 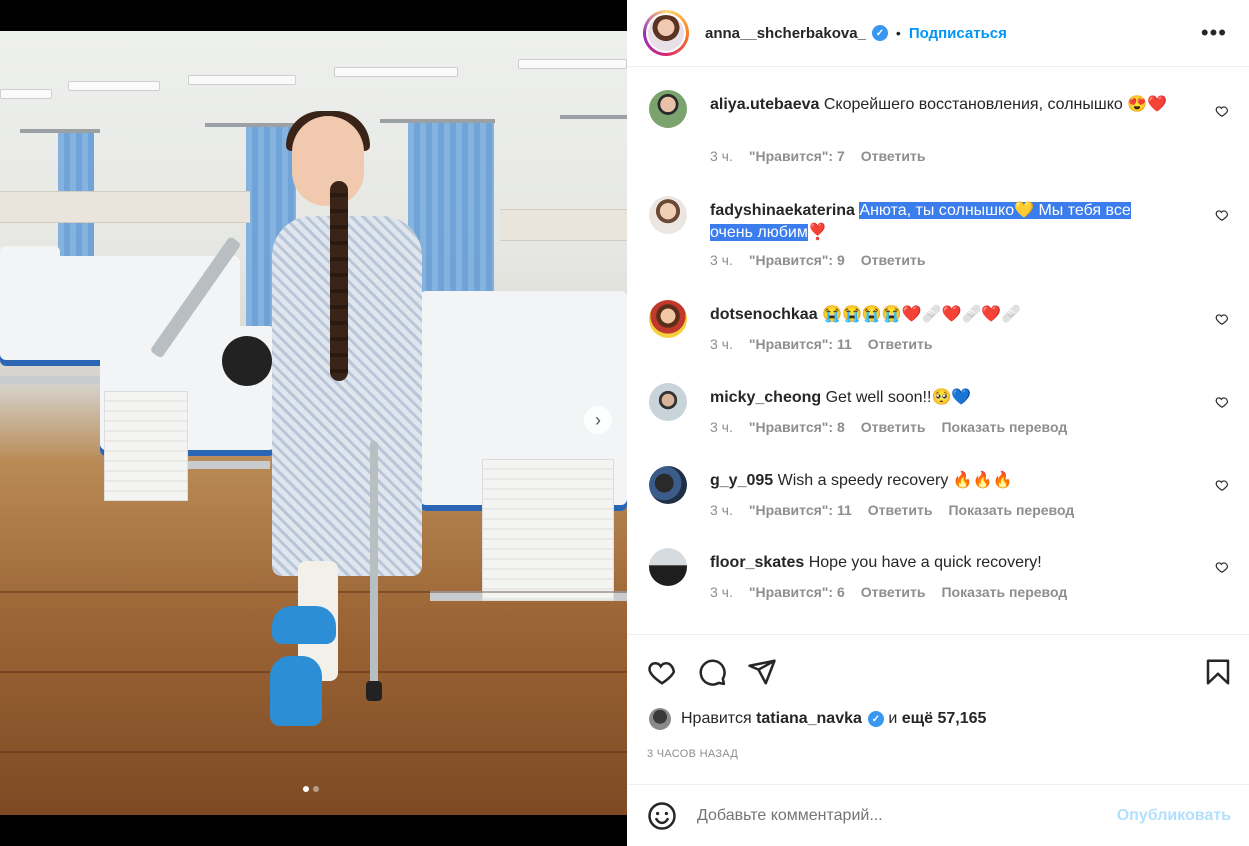 What do you see at coordinates (762, 672) in the screenshot?
I see `share-send-icon` at bounding box center [762, 672].